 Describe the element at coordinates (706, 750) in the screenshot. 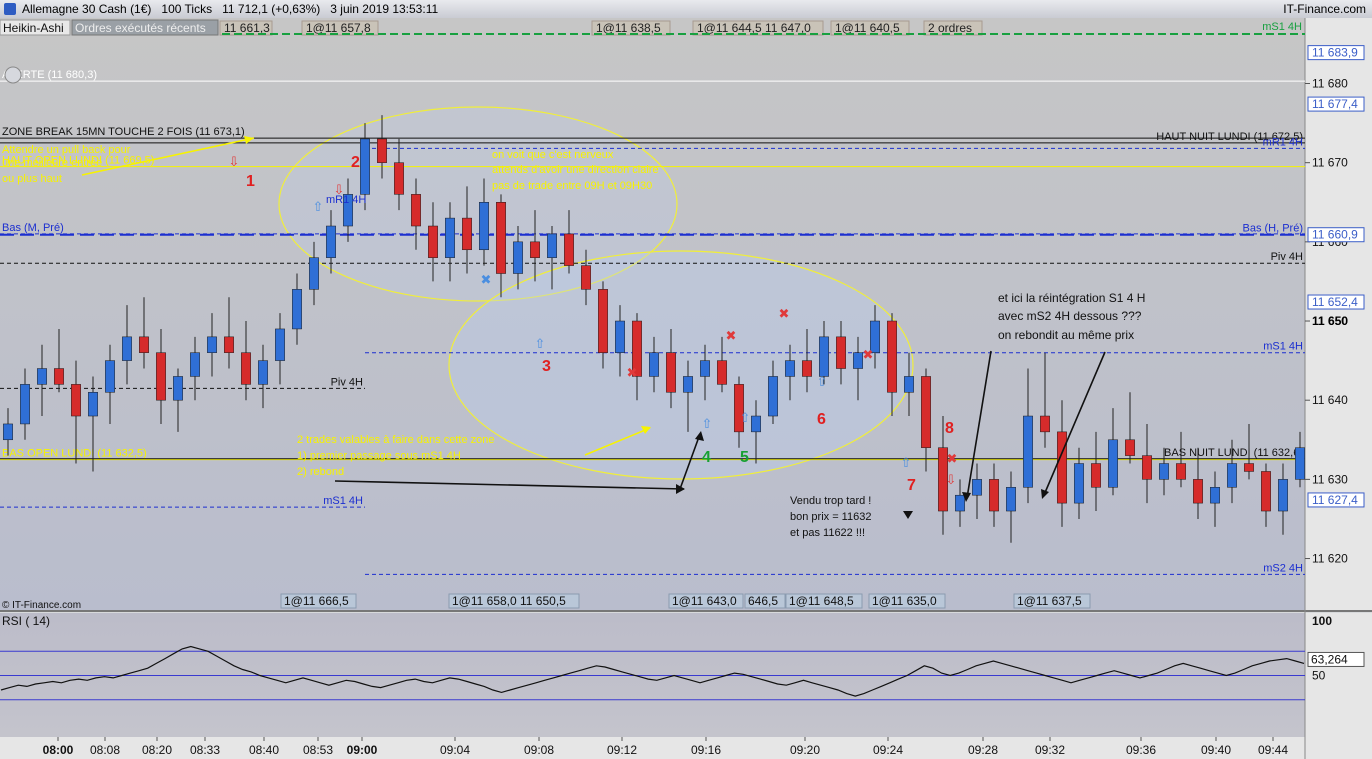

I see `x-tick-label-10: 09:16` at that location.